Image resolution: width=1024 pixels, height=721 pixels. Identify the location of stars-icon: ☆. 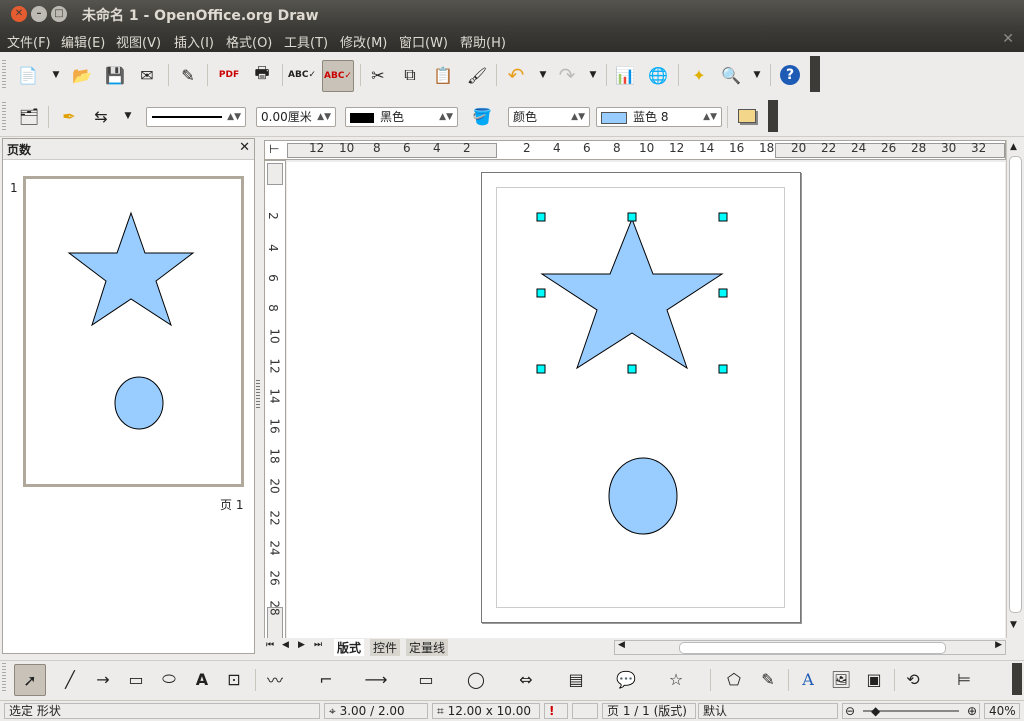
(676, 679).